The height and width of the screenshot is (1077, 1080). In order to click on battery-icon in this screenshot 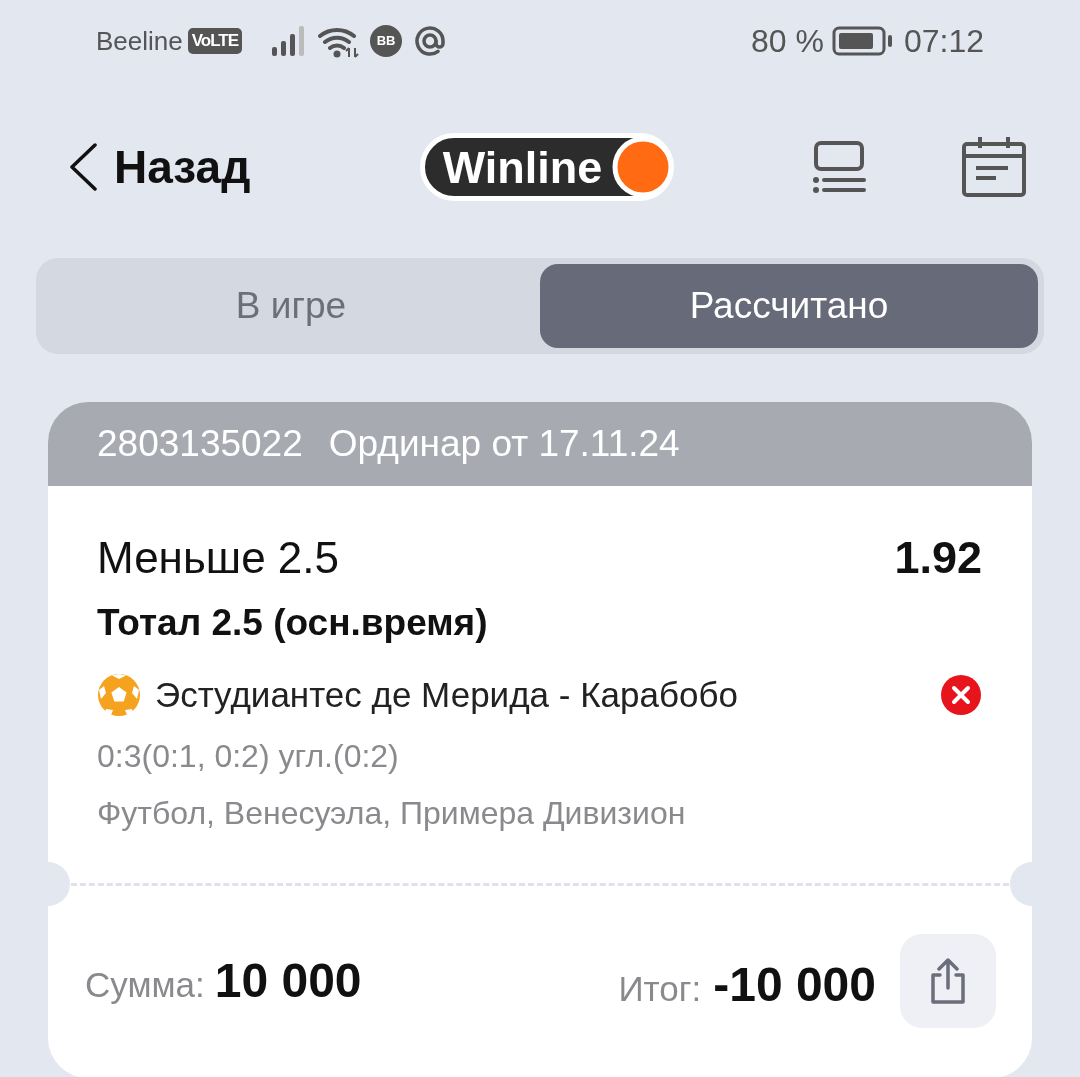, I will do `click(862, 41)`.